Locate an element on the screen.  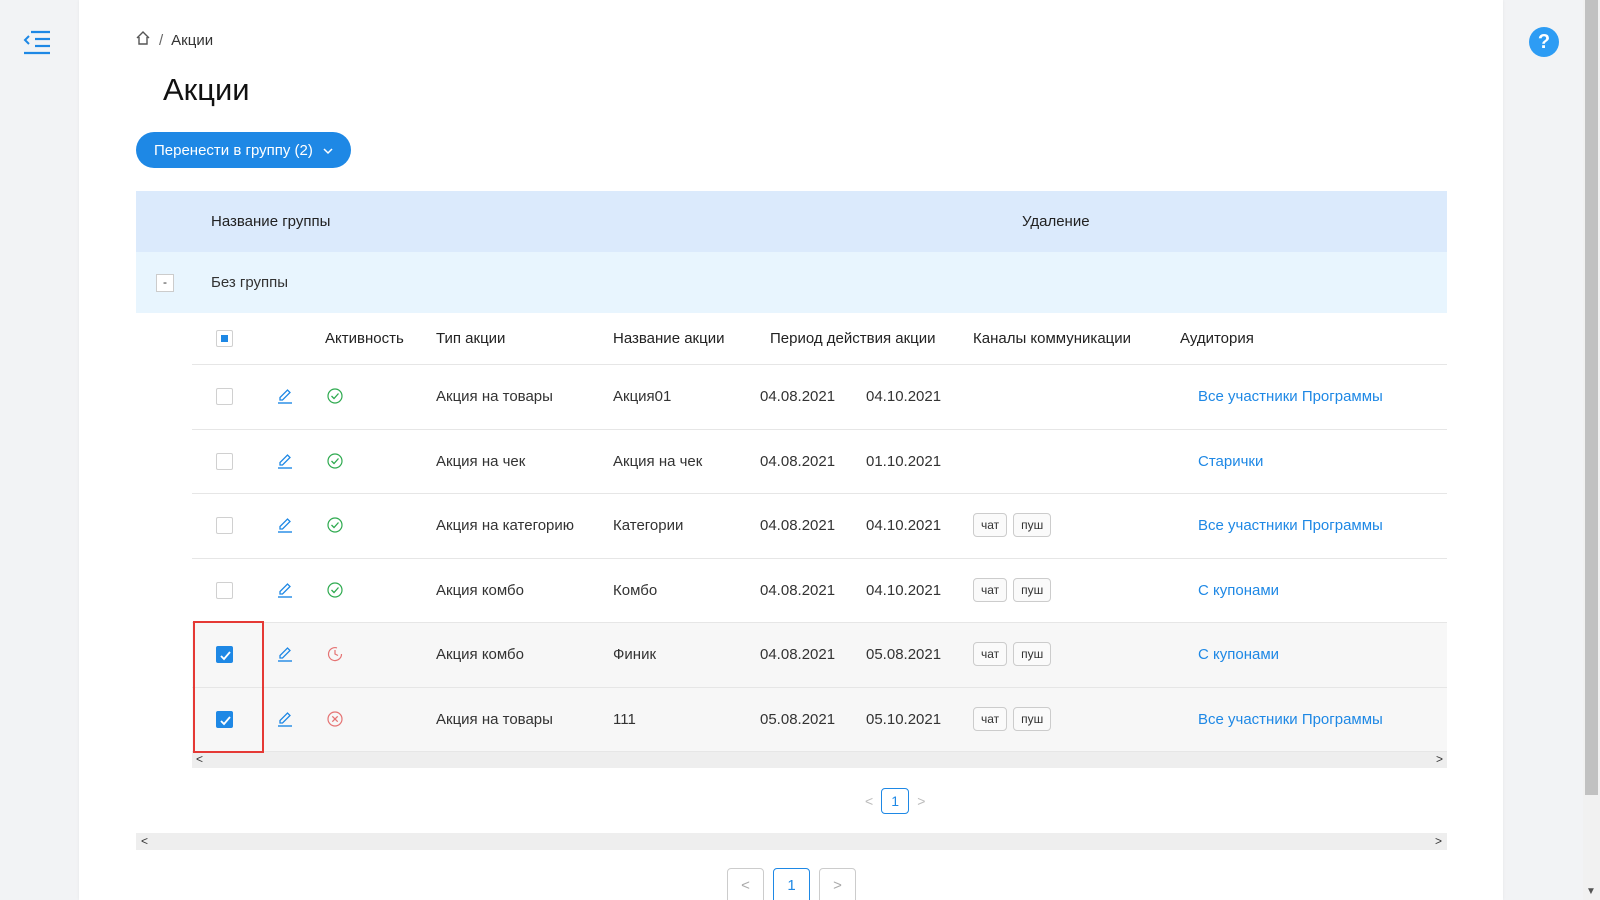
window-vertical-scrollbar: ▼ is located at coordinates (1591, 450).